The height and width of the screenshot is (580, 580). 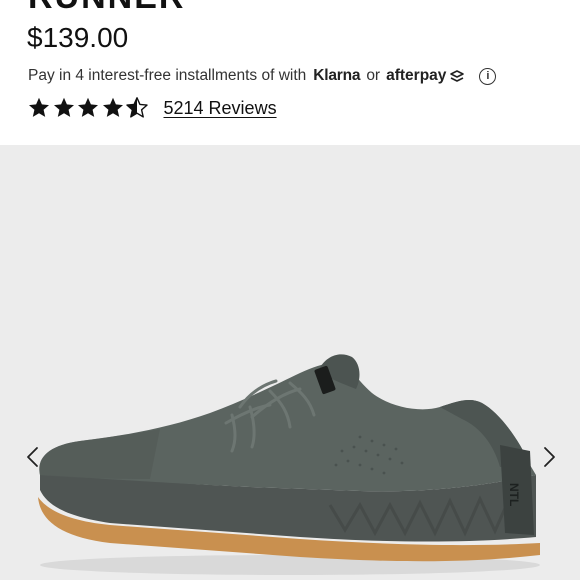 What do you see at coordinates (336, 76) in the screenshot?
I see `klarna-logo: Klarna` at bounding box center [336, 76].